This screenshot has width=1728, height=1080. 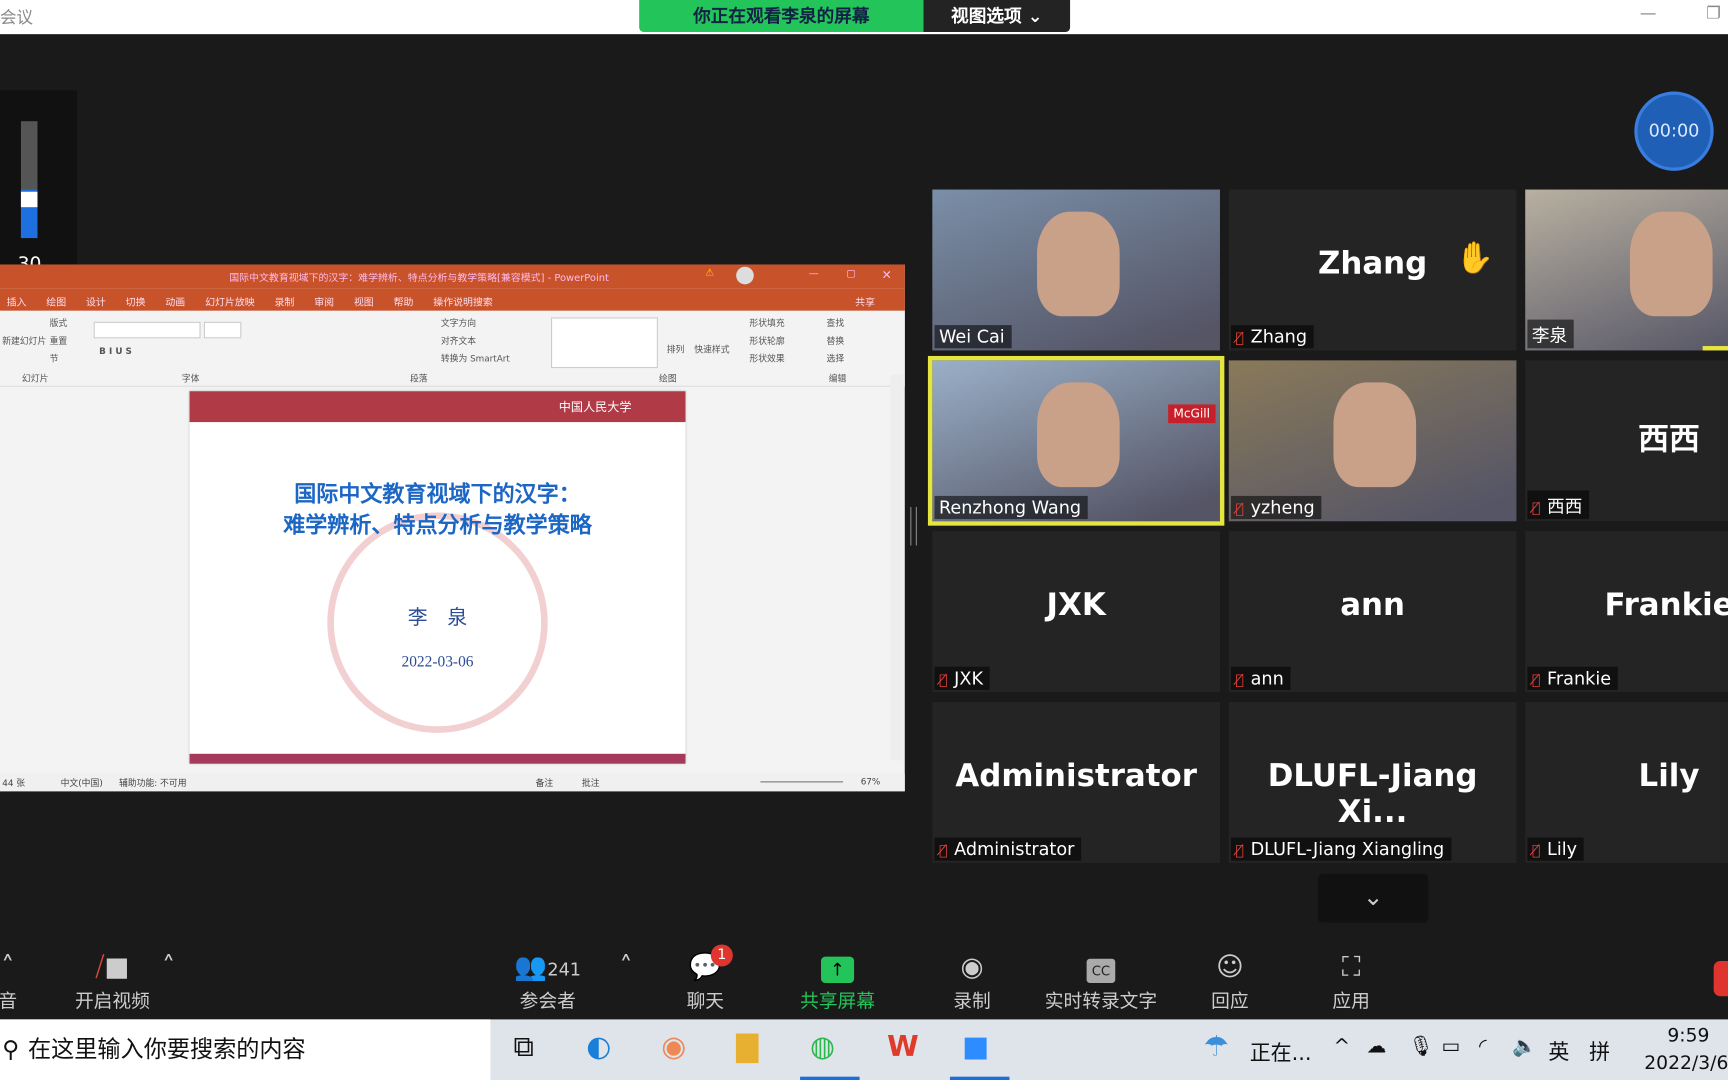 What do you see at coordinates (822, 1046) in the screenshot?
I see `wechat-icon: ◍` at bounding box center [822, 1046].